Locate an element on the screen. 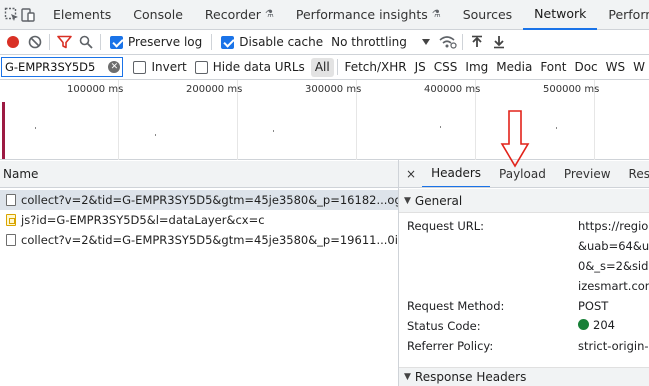 The width and height of the screenshot is (649, 386). type-filter-js: JS is located at coordinates (420, 67).